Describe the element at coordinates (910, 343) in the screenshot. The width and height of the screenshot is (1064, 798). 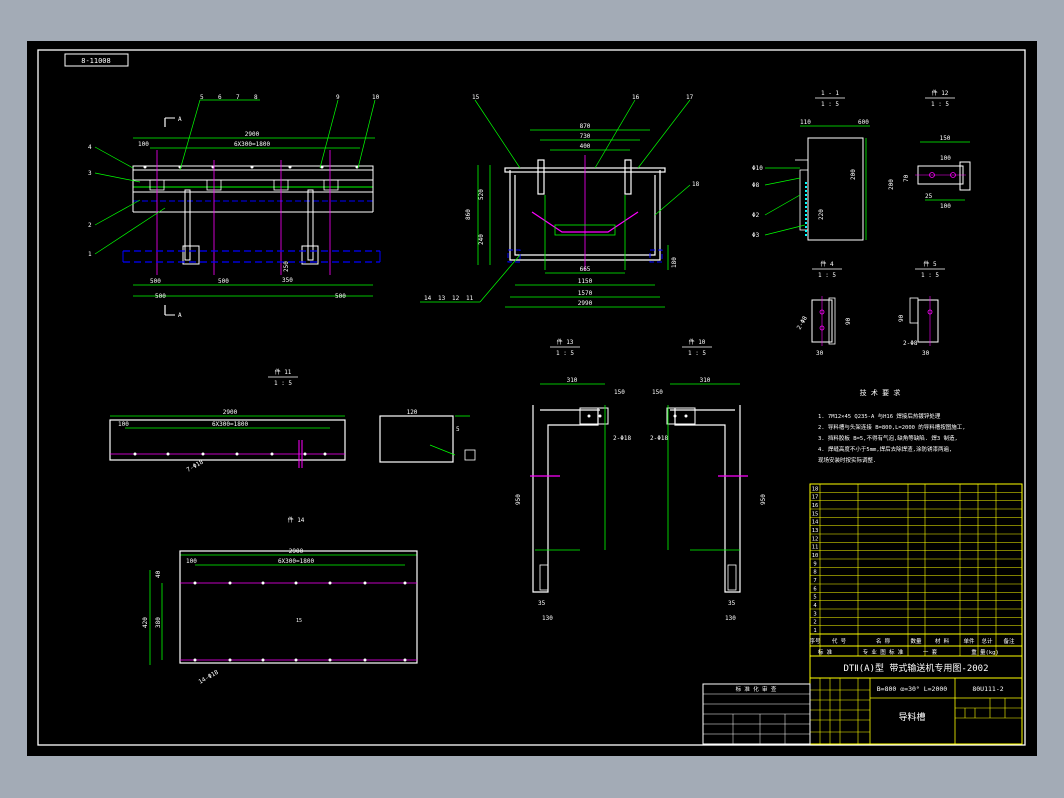
I see `detail-4-dim-hole: 2-Φ8` at that location.